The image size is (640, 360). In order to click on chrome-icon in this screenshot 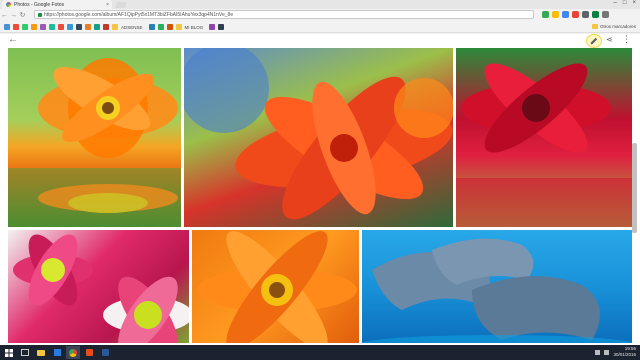, I will do `click(73, 352)`.